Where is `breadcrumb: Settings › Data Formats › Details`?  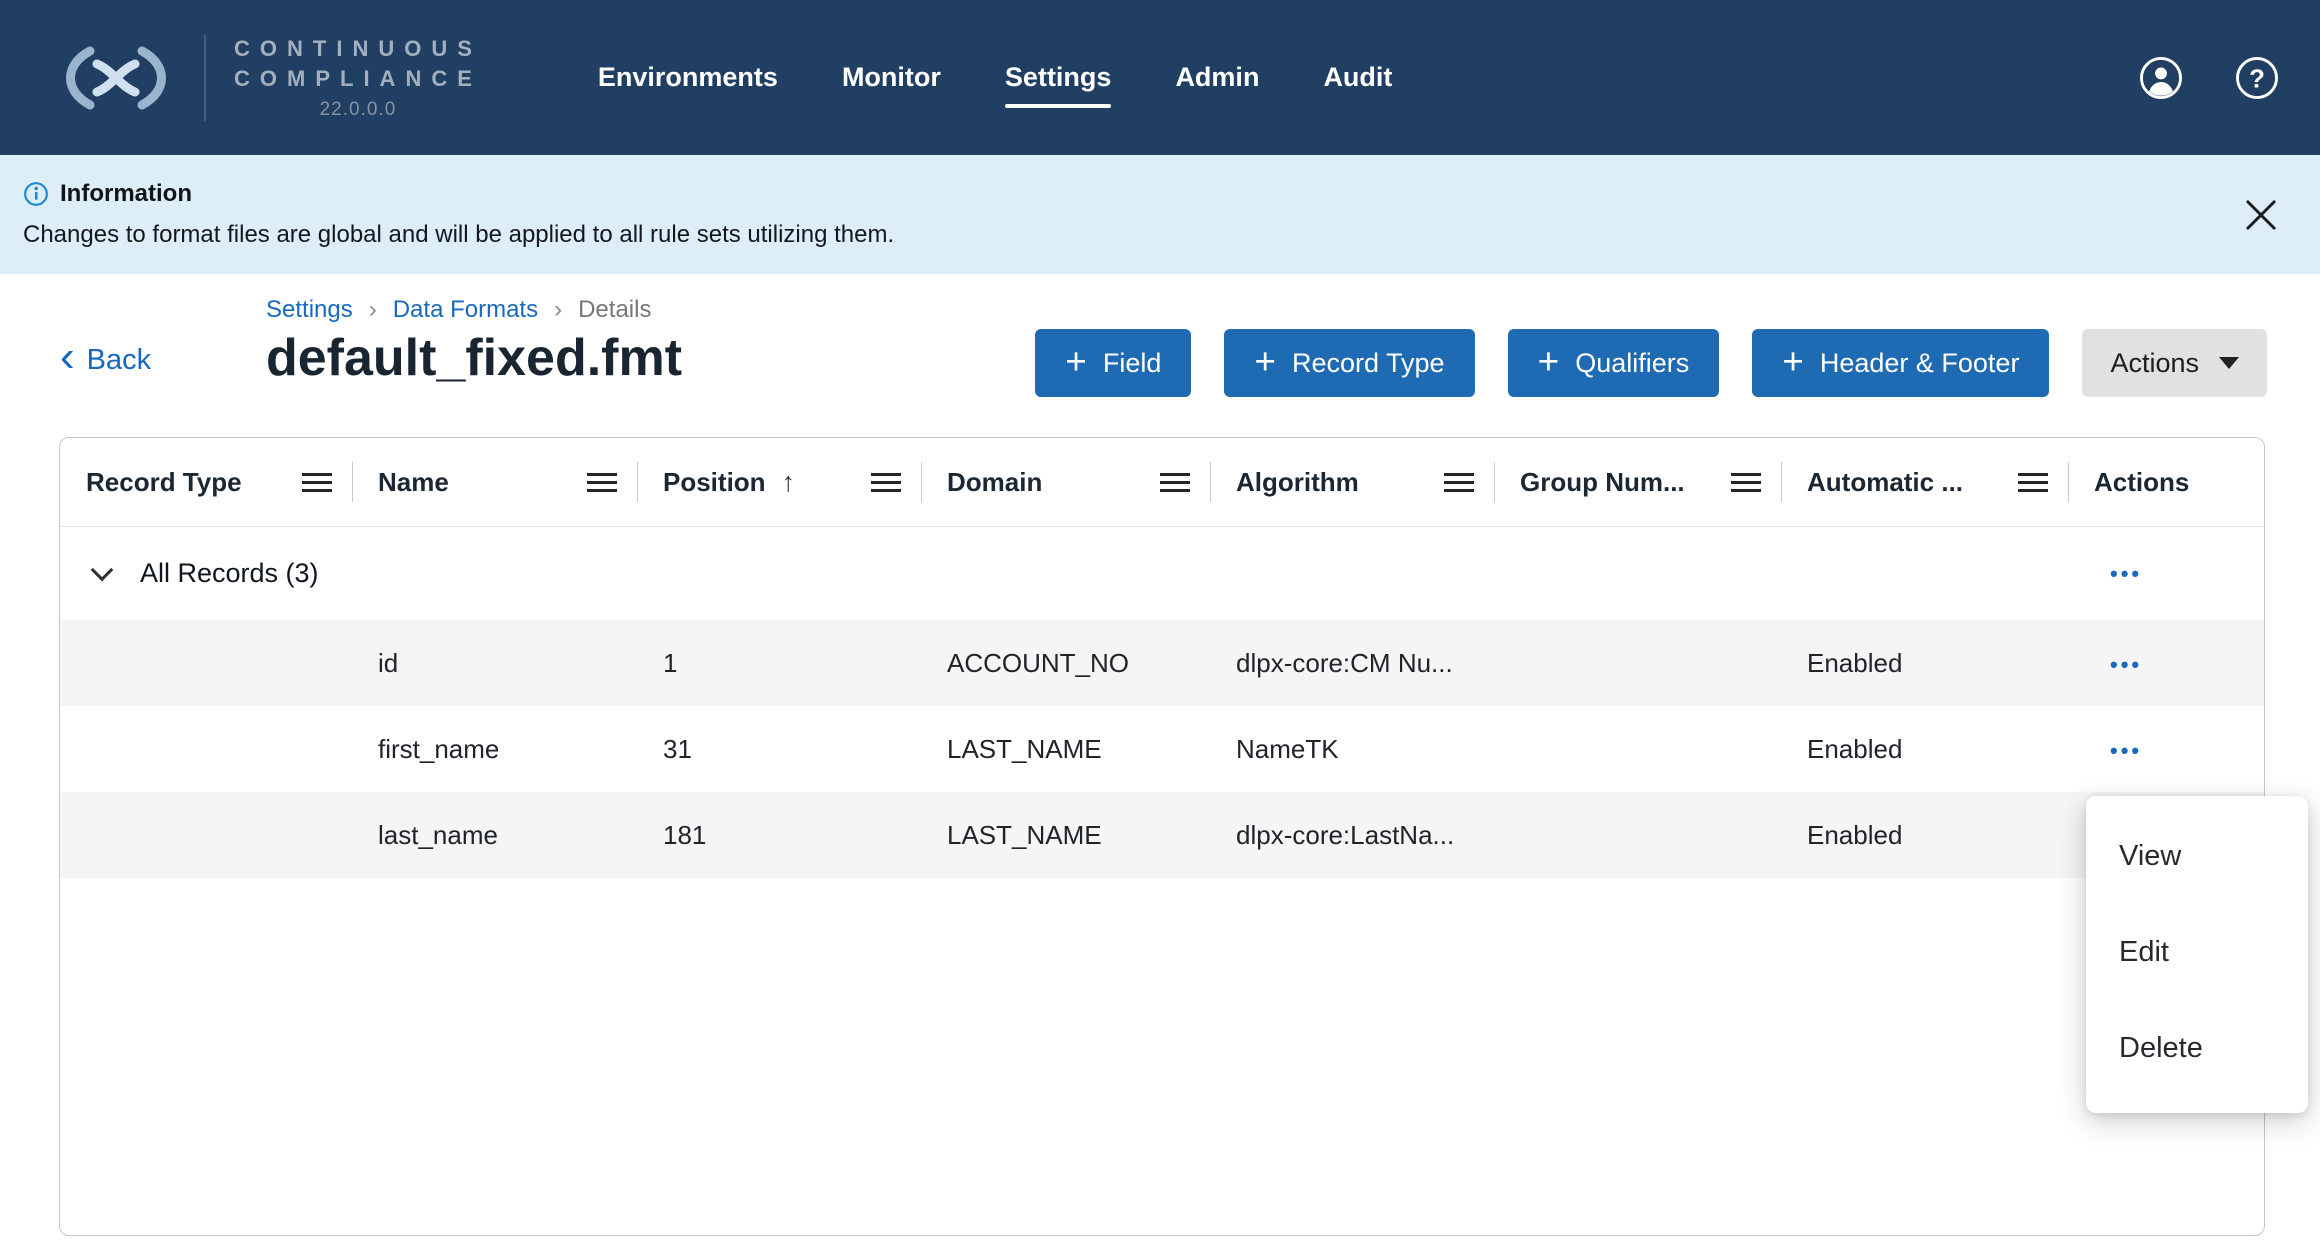 breadcrumb: Settings › Data Formats › Details is located at coordinates (458, 310).